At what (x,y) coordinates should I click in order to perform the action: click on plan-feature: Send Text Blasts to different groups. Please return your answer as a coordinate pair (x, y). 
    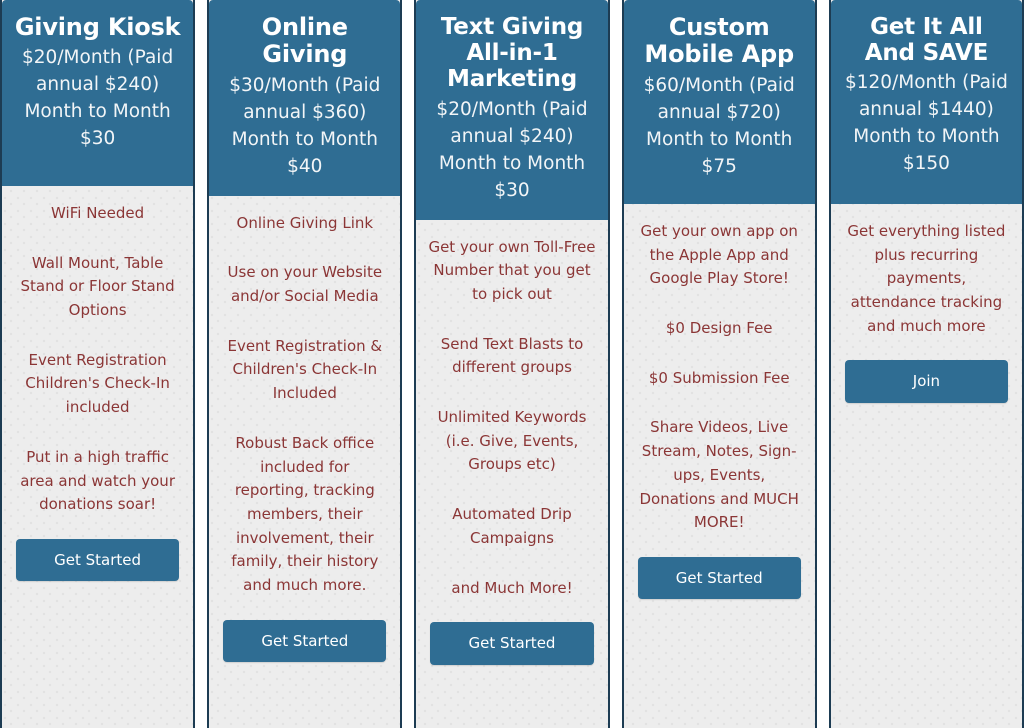
    Looking at the image, I should click on (512, 355).